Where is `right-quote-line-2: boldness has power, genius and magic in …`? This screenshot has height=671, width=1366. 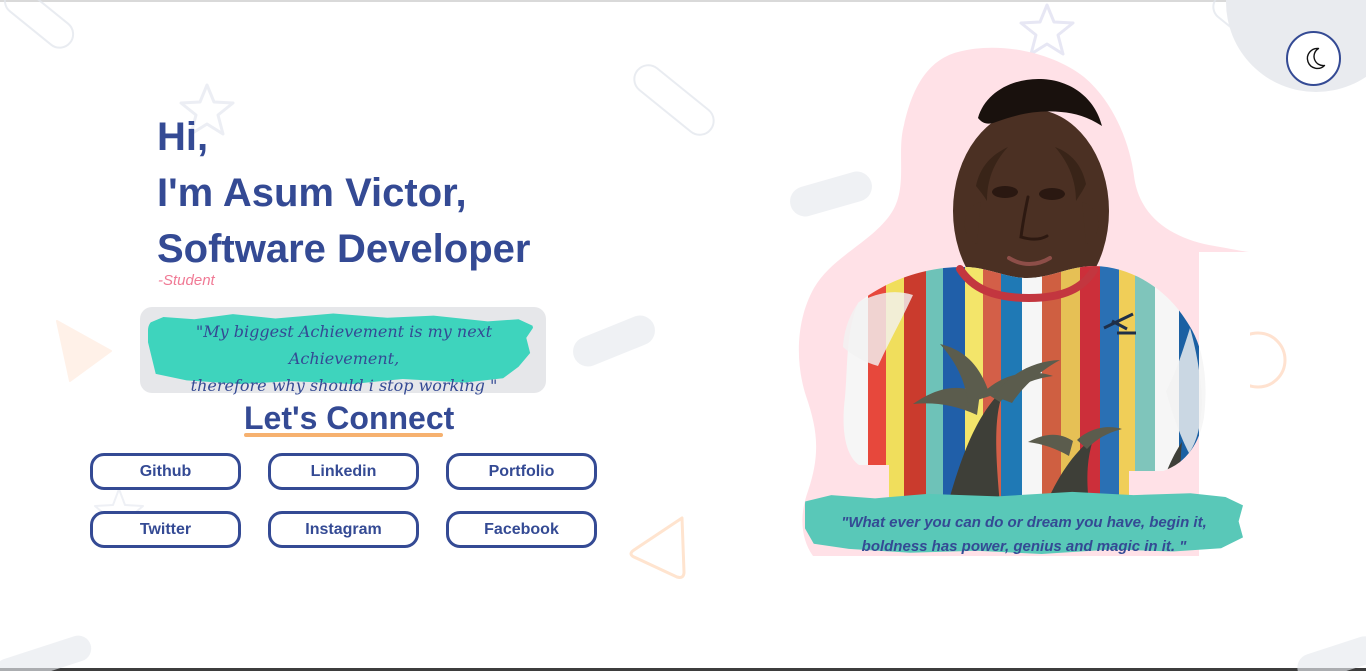 right-quote-line-2: boldness has power, genius and magic in … is located at coordinates (1024, 546).